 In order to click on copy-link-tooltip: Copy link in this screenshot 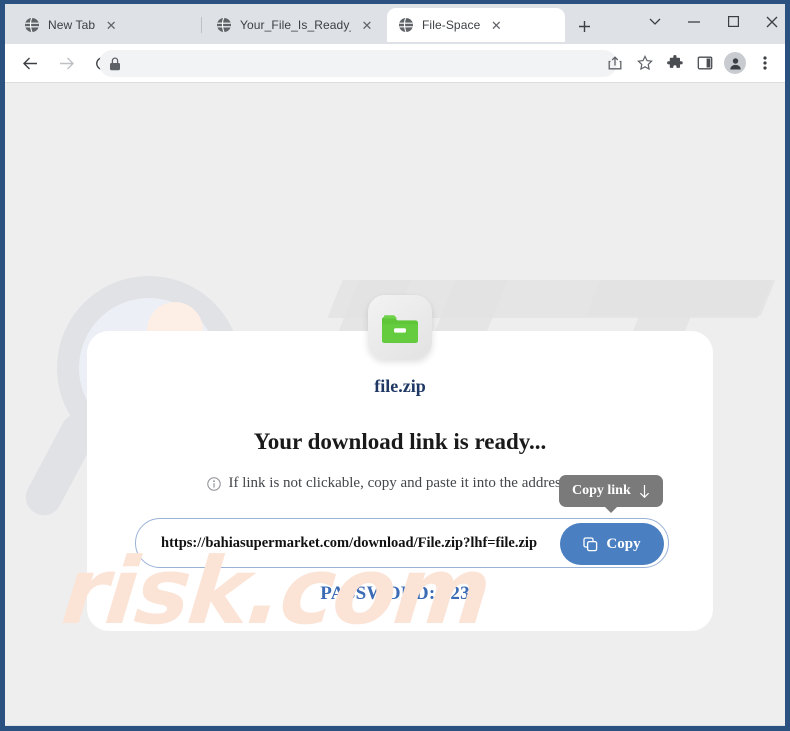, I will do `click(611, 494)`.